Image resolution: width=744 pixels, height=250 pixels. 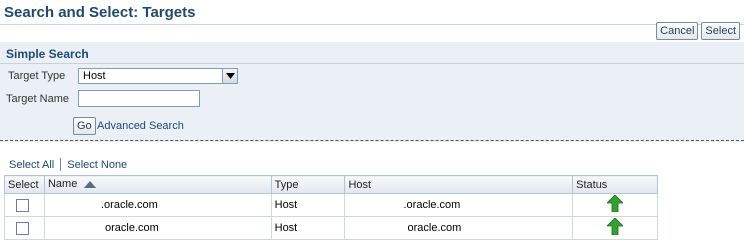 I want to click on select-button: Select, so click(x=720, y=31).